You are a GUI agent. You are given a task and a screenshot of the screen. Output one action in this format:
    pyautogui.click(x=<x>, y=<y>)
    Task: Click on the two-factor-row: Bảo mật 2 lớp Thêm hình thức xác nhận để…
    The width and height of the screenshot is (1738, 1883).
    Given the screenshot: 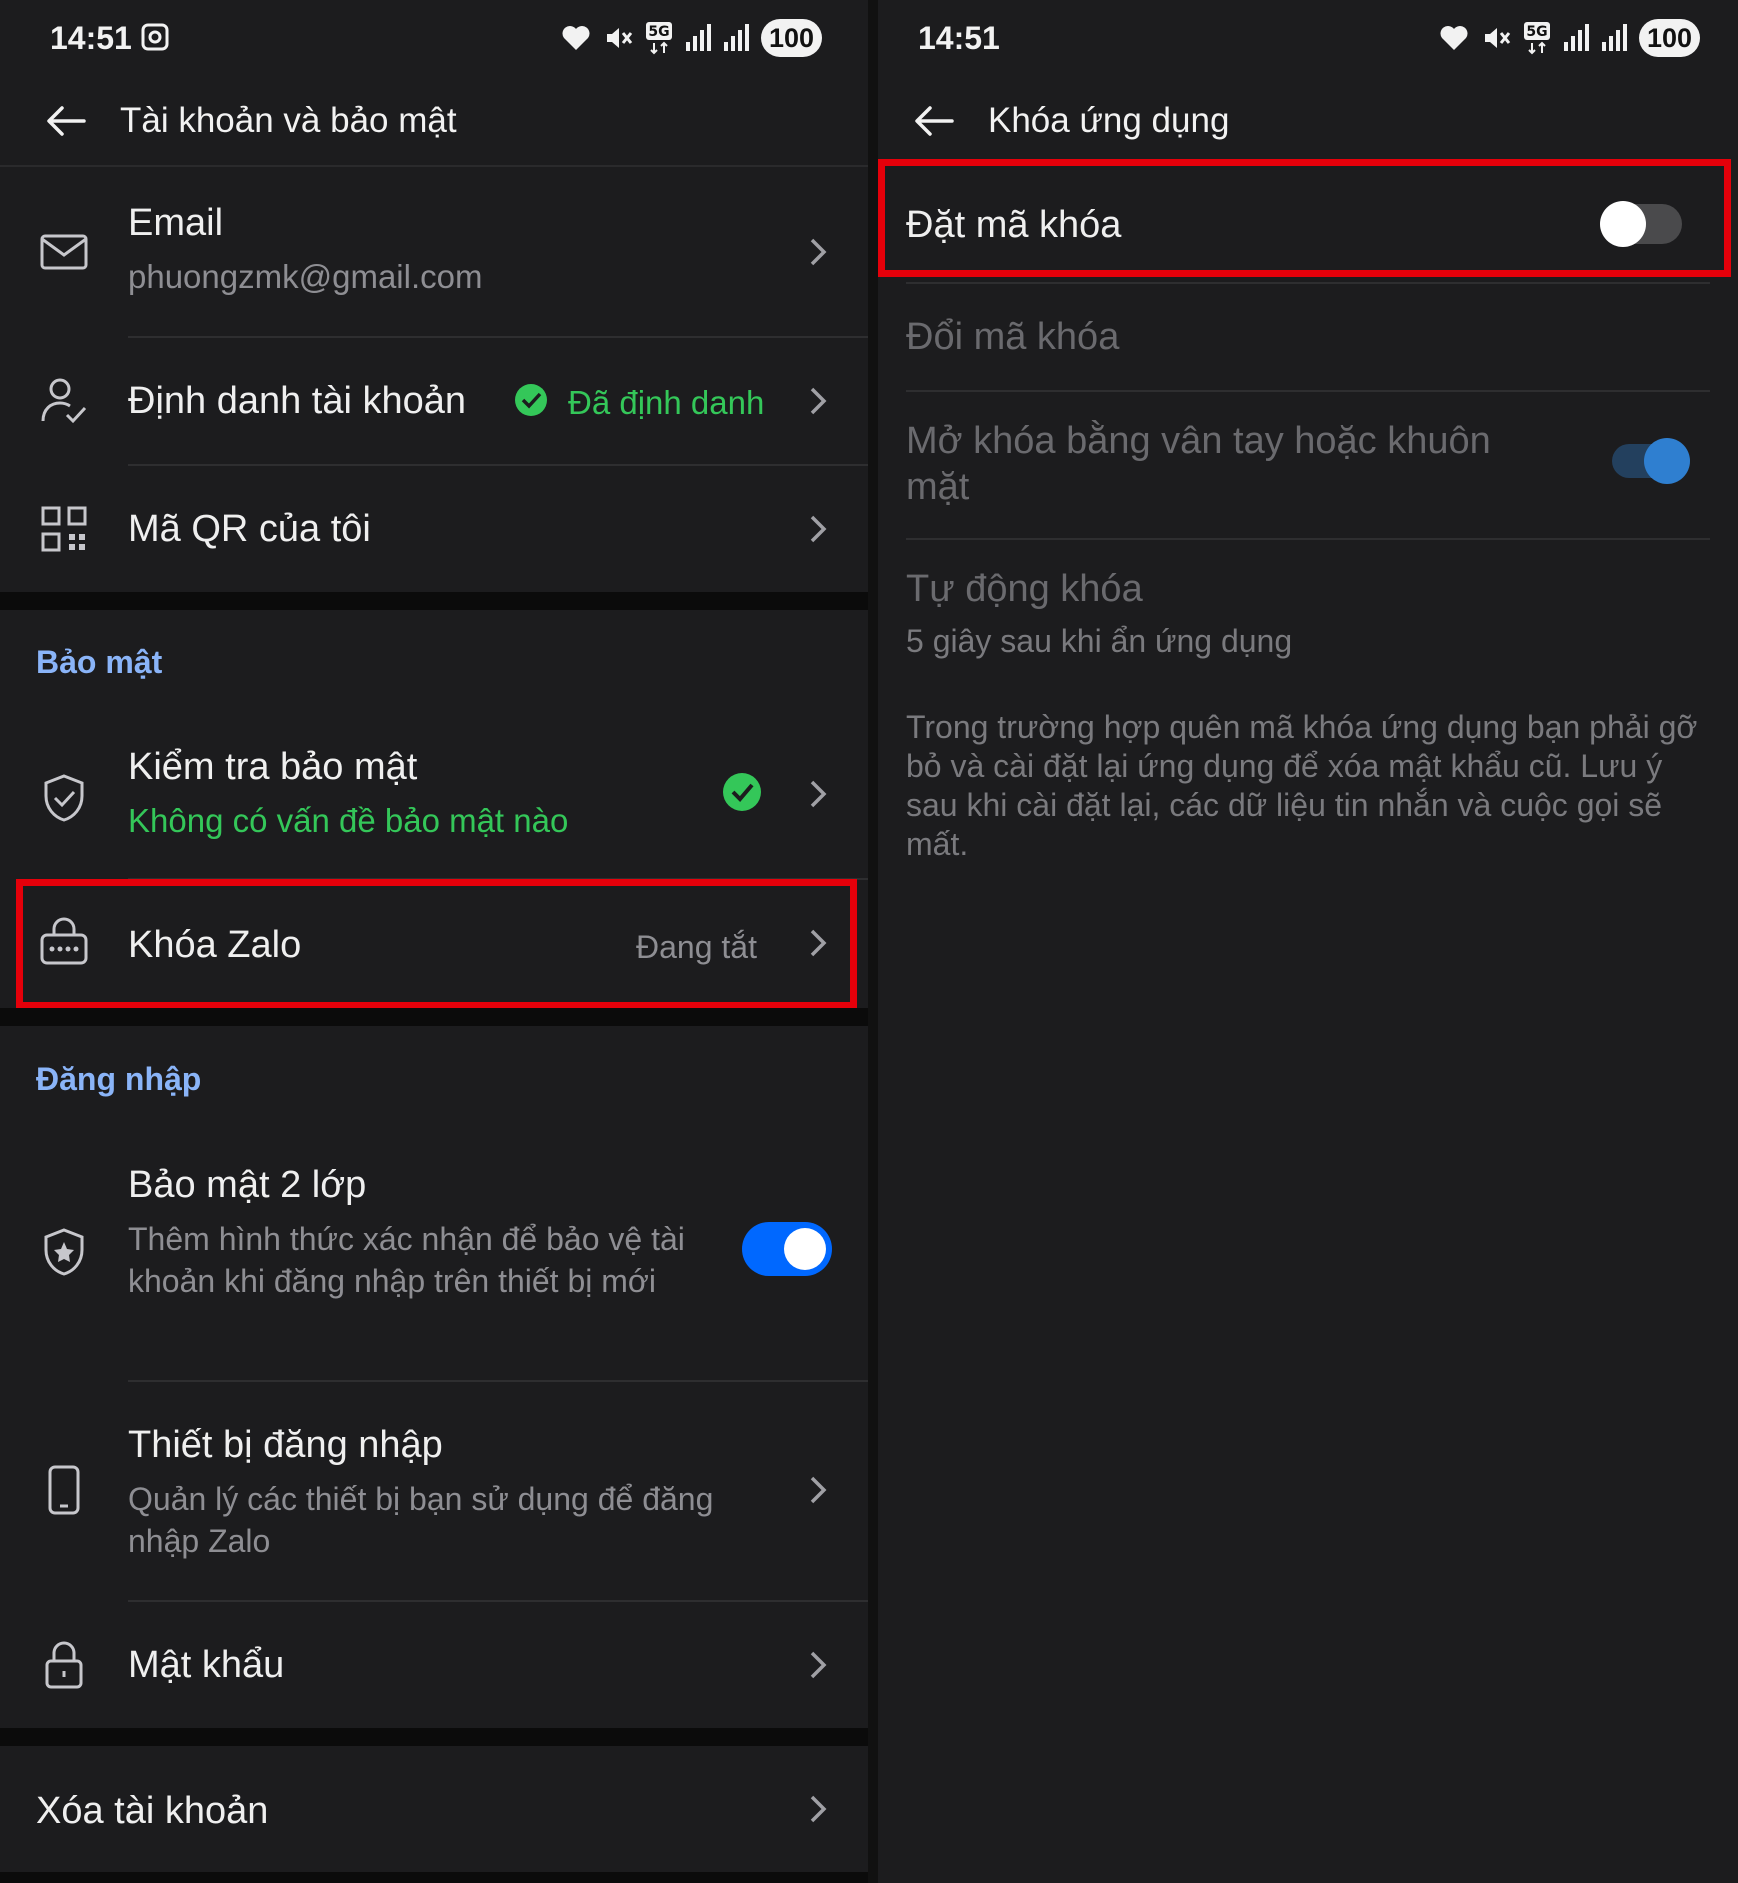 What is the action you would take?
    pyautogui.click(x=434, y=1260)
    